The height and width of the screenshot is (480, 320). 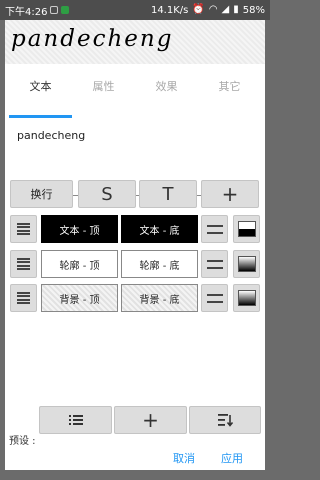 What do you see at coordinates (92, 39) in the screenshot?
I see `preview-text: pandecheng` at bounding box center [92, 39].